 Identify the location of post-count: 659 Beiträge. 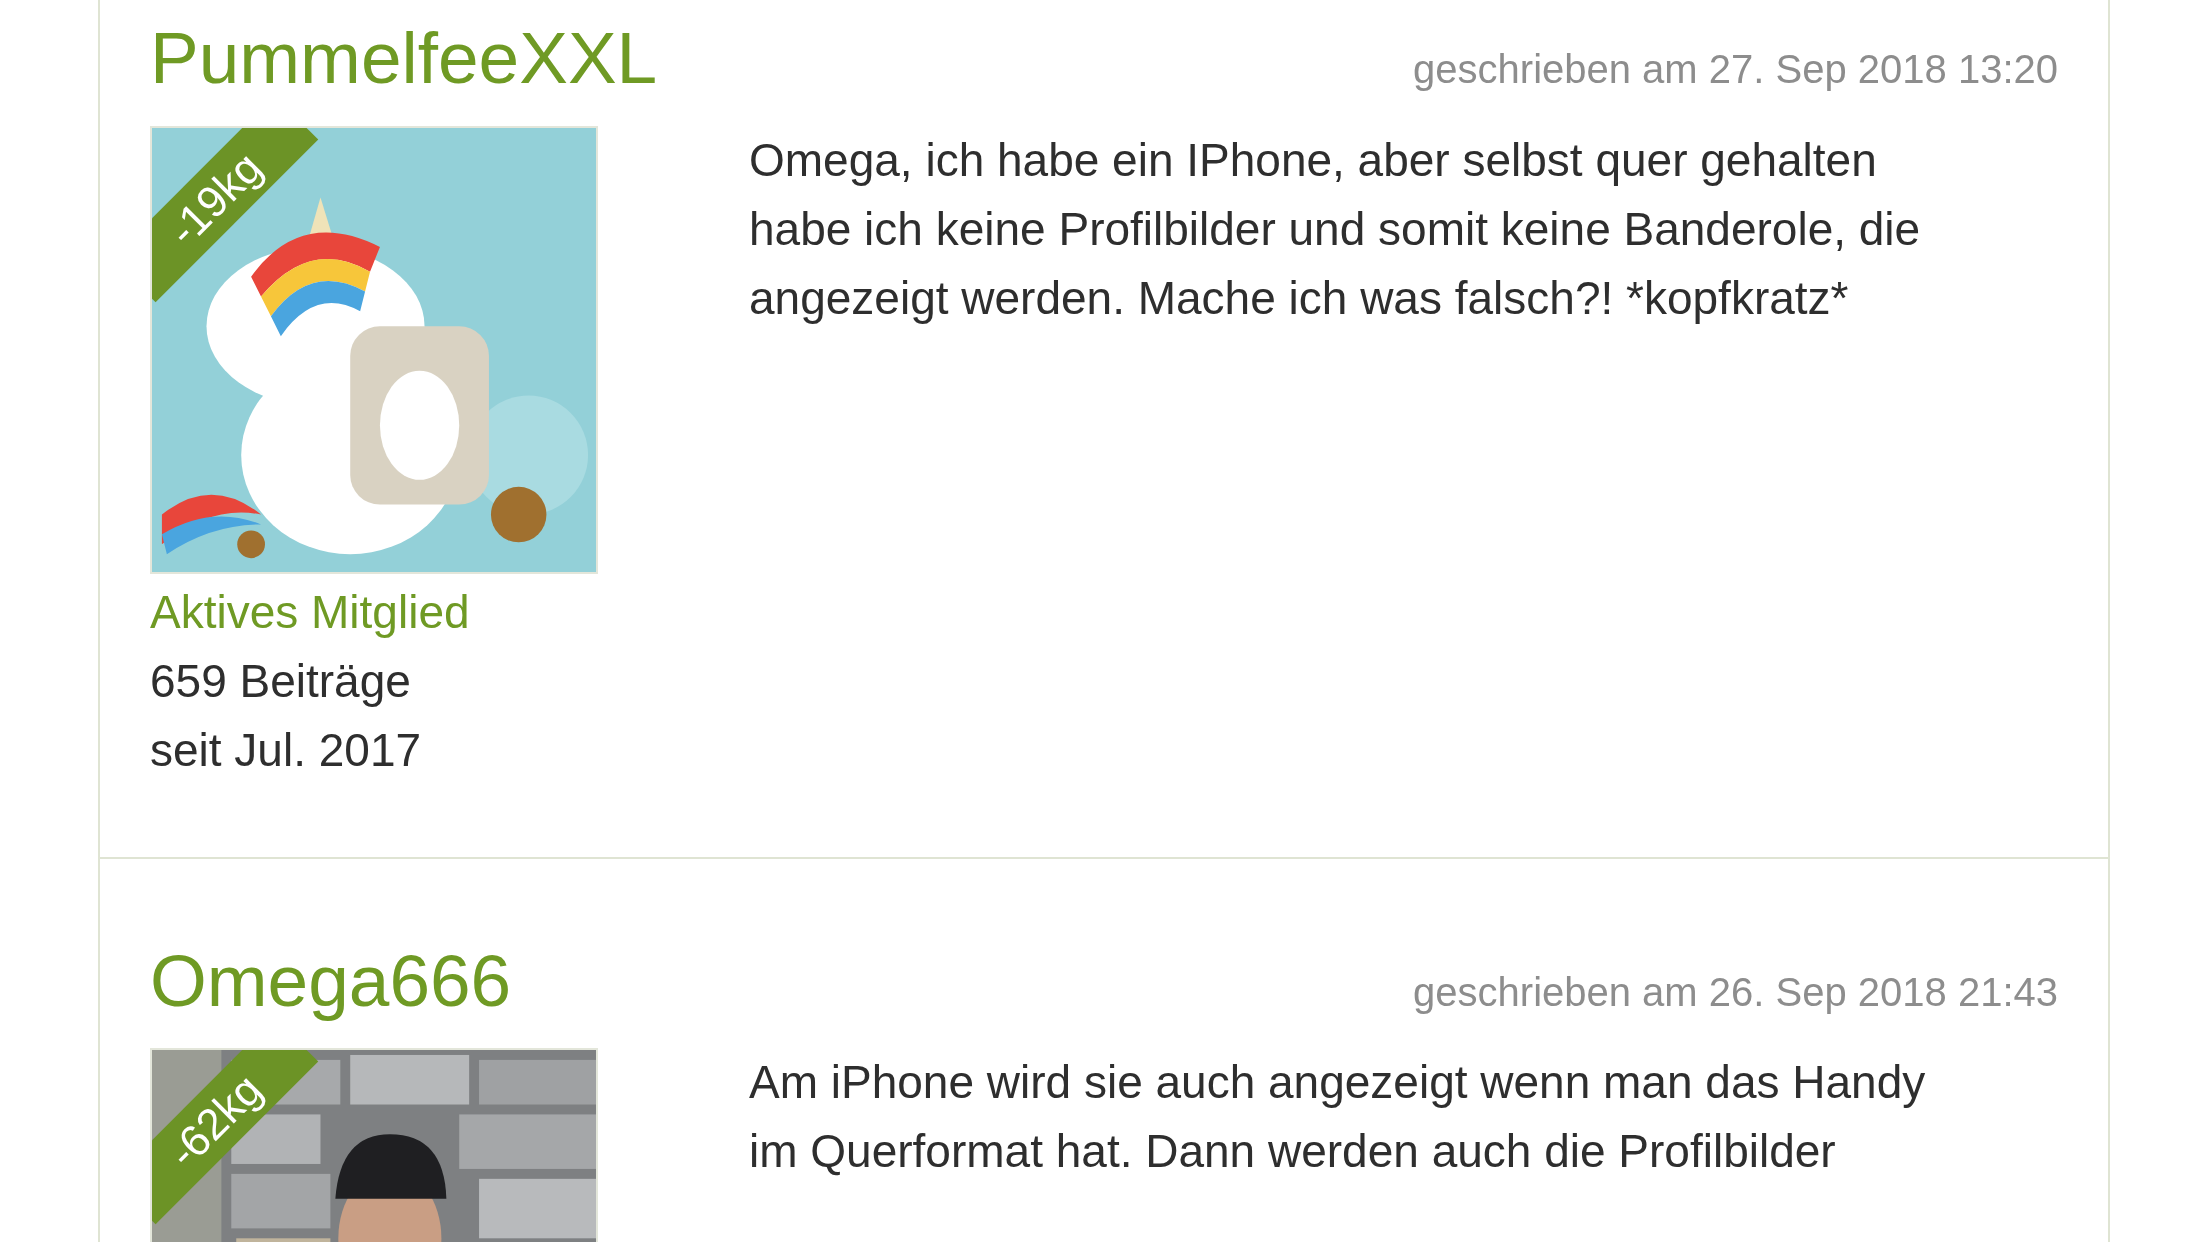
(281, 681).